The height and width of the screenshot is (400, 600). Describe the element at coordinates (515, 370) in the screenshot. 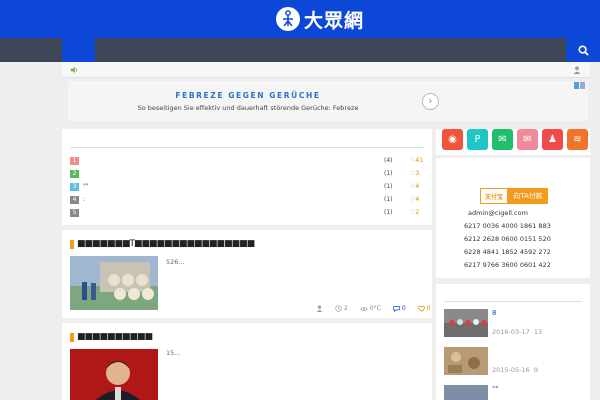

I see `recent-post-date: 2015-05-16 9` at that location.